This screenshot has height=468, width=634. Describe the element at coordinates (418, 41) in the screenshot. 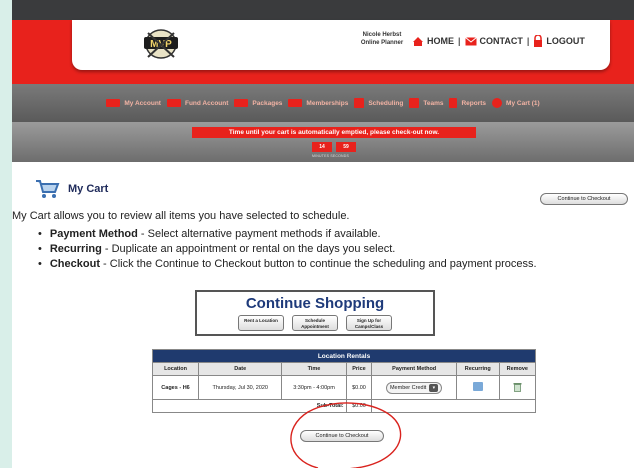

I see `home-icon` at that location.